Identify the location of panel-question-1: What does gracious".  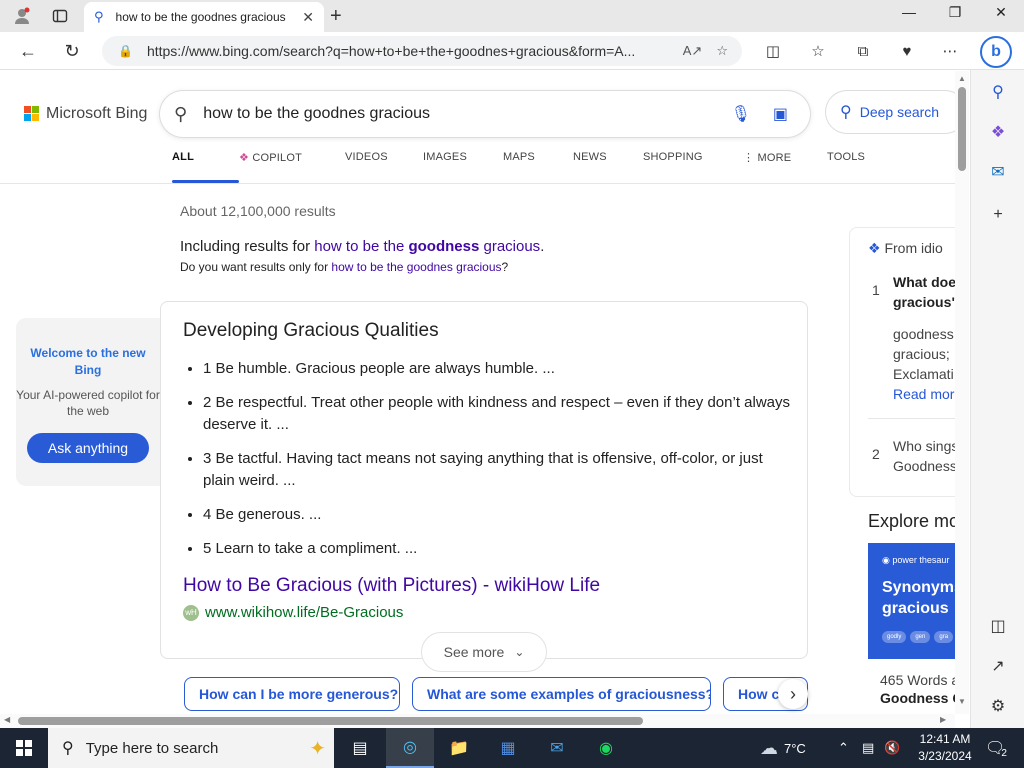
(924, 292).